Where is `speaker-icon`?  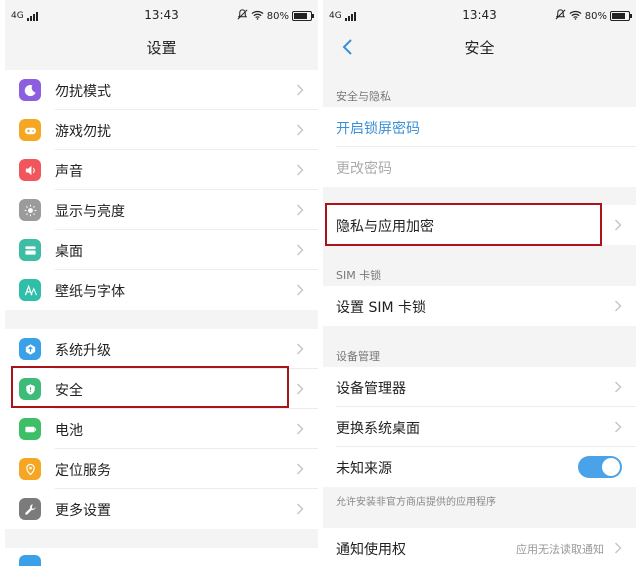 speaker-icon is located at coordinates (30, 170).